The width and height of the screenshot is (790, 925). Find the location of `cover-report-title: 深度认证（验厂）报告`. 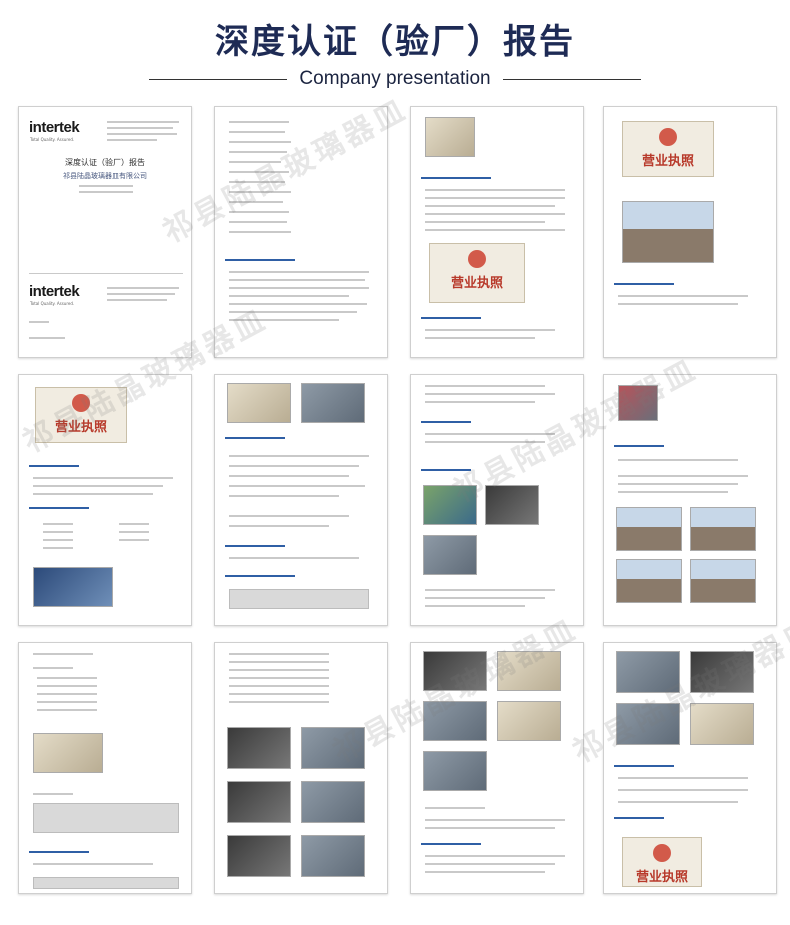

cover-report-title: 深度认证（验厂）报告 is located at coordinates (105, 162).